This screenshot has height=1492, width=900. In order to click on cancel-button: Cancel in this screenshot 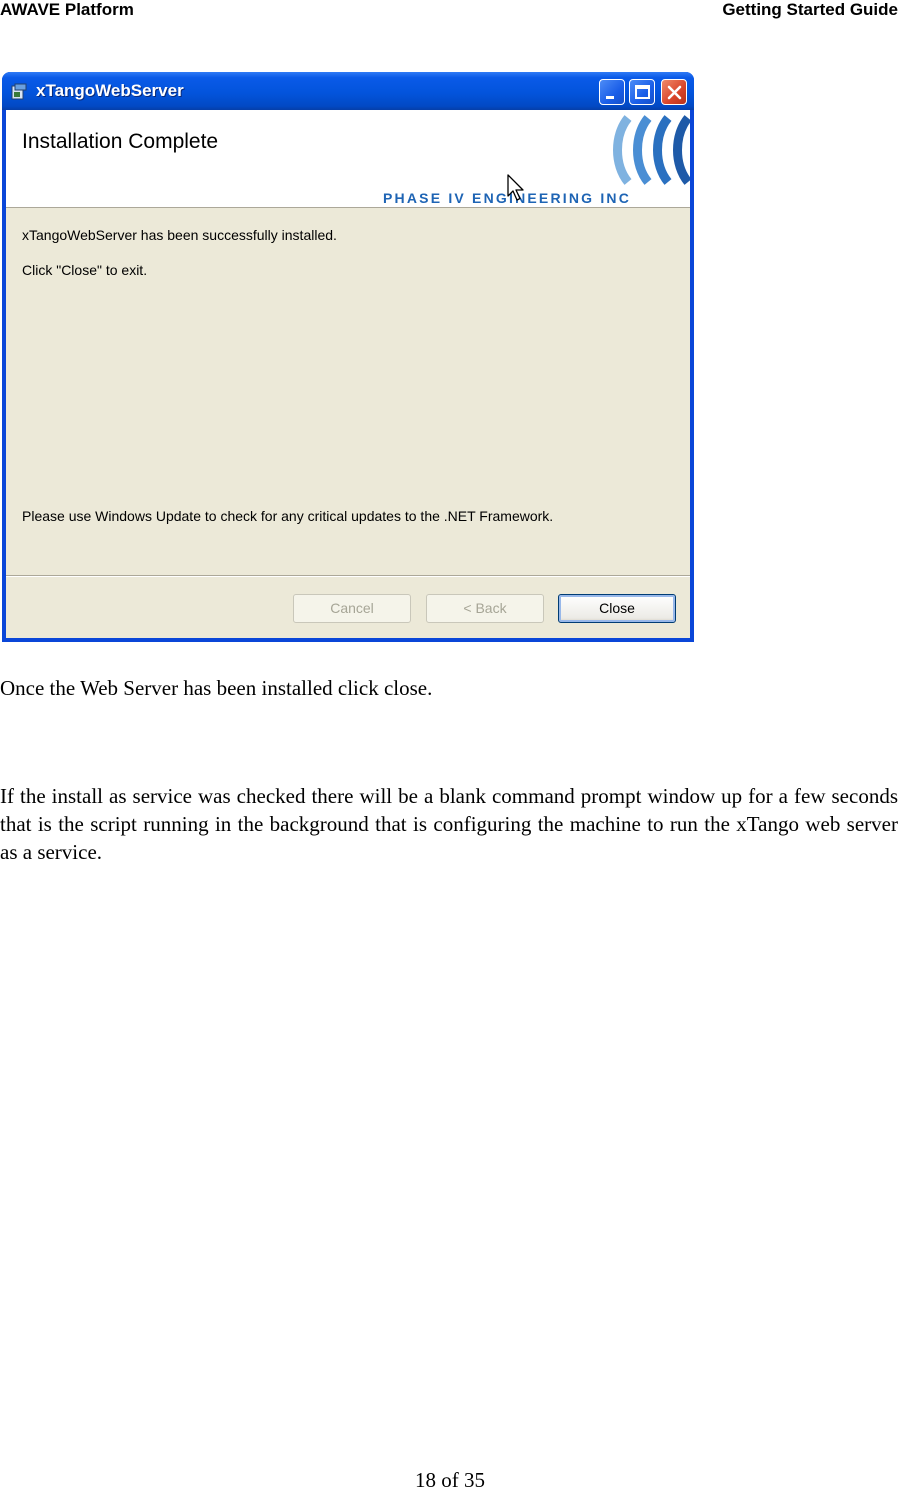, I will do `click(352, 608)`.